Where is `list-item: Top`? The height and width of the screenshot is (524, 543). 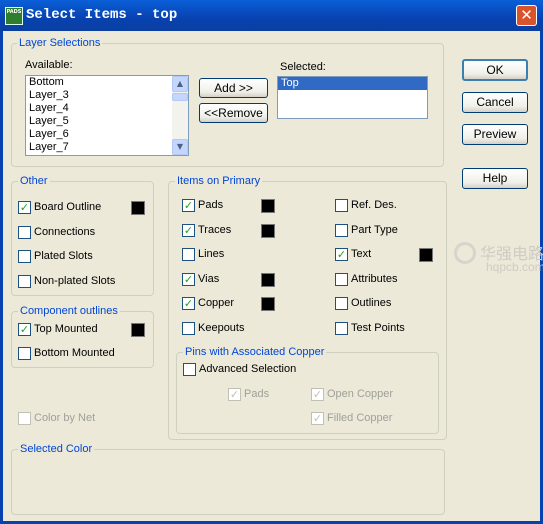
list-item: Top is located at coordinates (352, 83).